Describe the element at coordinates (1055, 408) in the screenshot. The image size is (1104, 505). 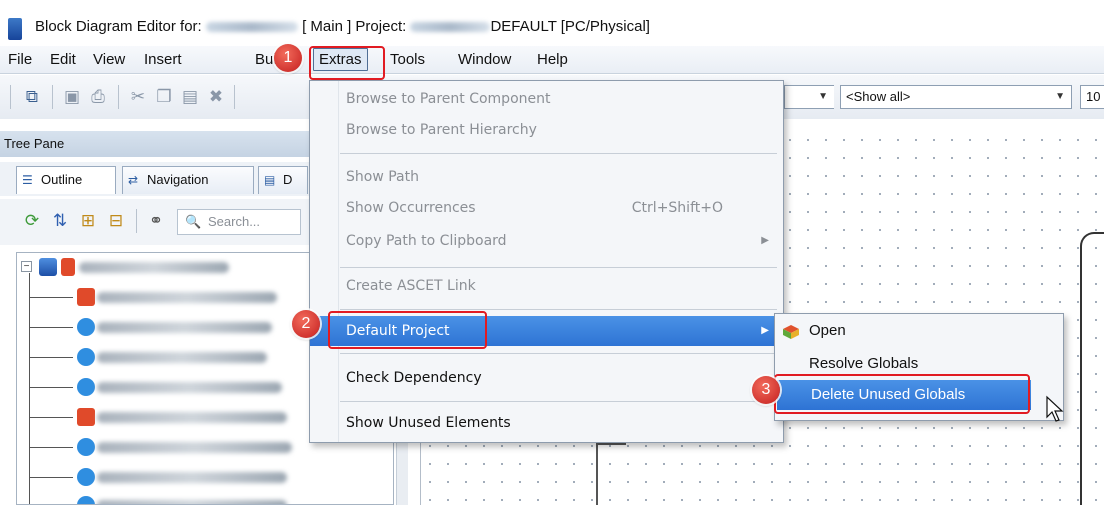
I see `mouse-cursor-icon` at that location.